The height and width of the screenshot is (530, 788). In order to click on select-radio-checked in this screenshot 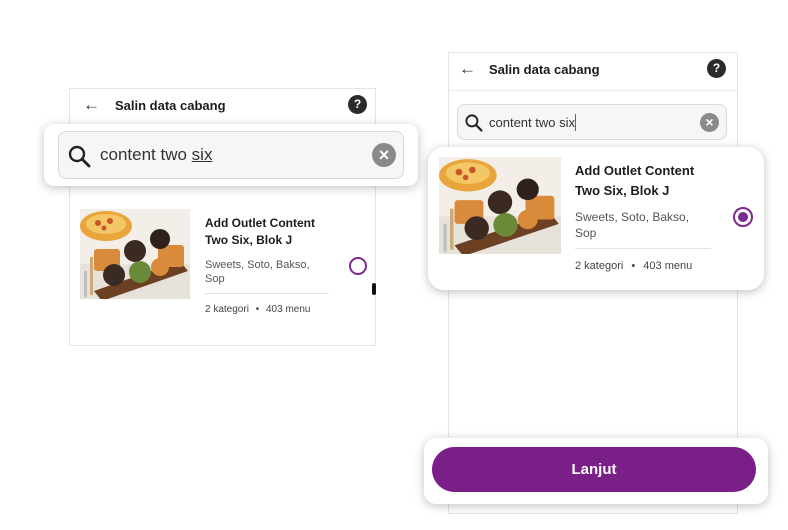, I will do `click(743, 217)`.